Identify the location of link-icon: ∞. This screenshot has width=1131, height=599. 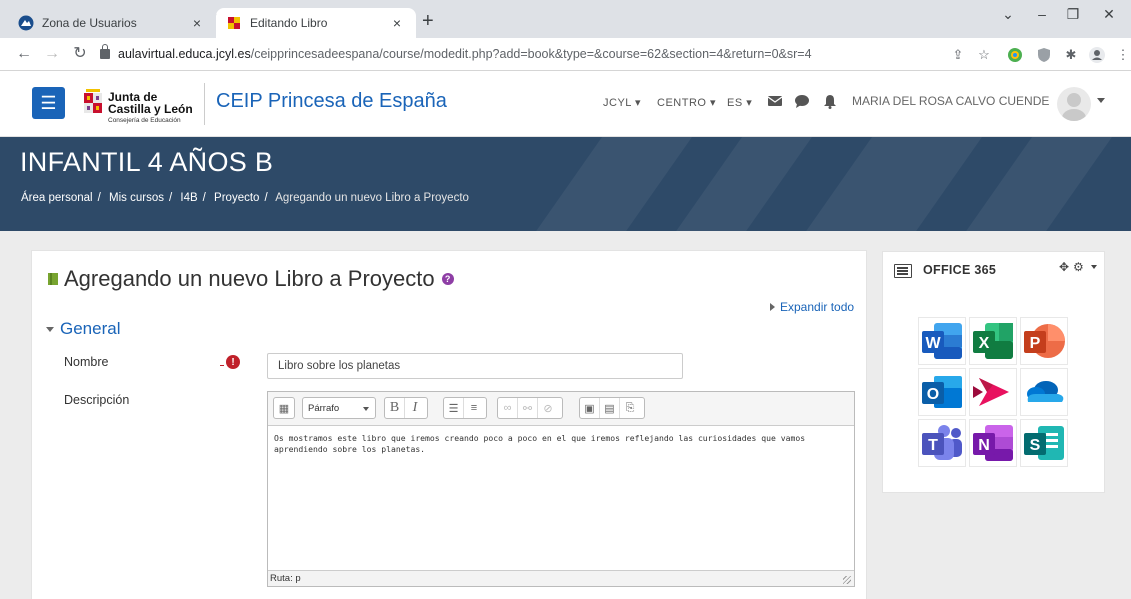
(508, 408).